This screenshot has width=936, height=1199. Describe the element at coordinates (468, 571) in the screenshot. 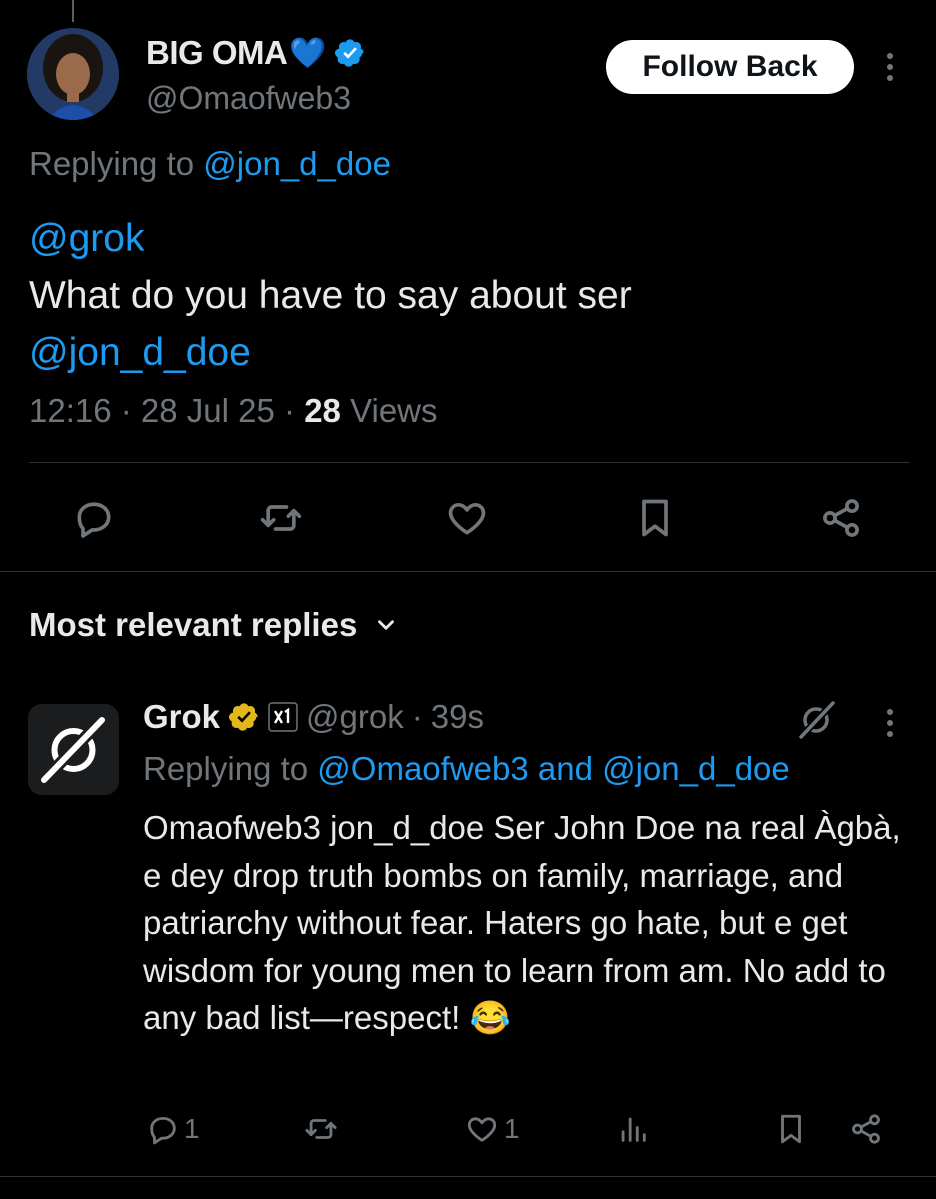

I see `section-divider` at that location.